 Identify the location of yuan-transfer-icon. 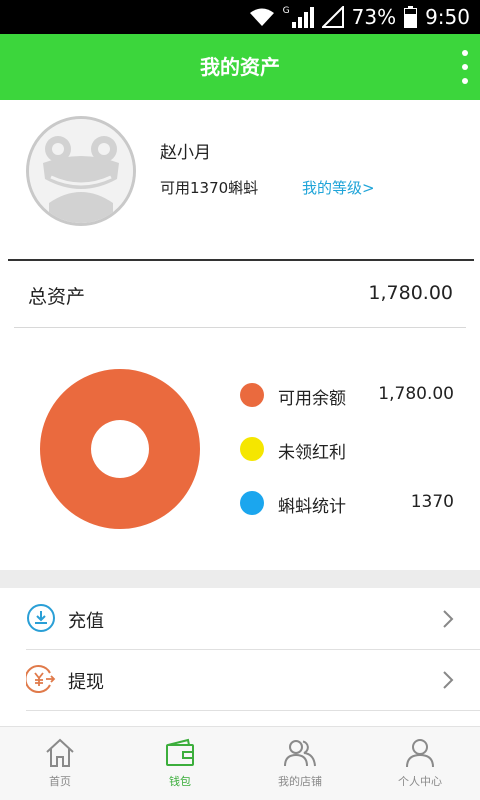
(41, 679).